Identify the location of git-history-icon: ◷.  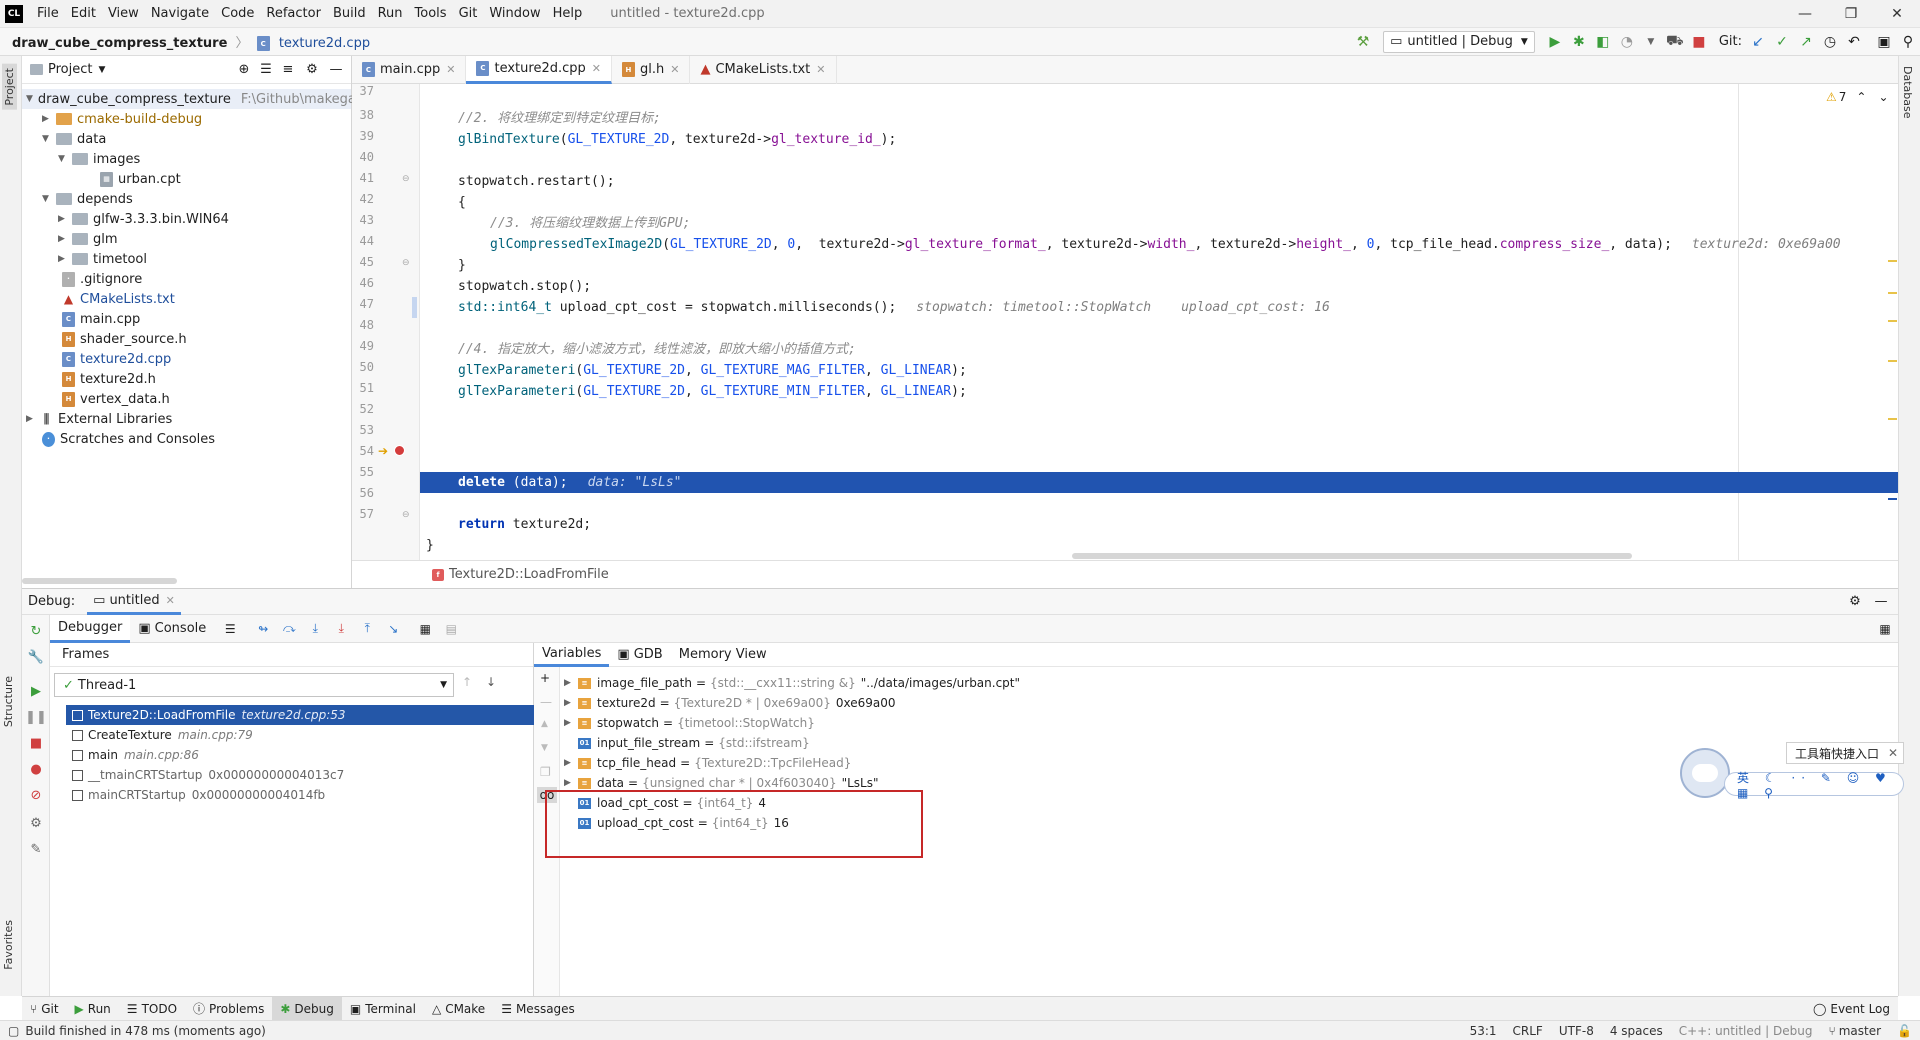
(1830, 42).